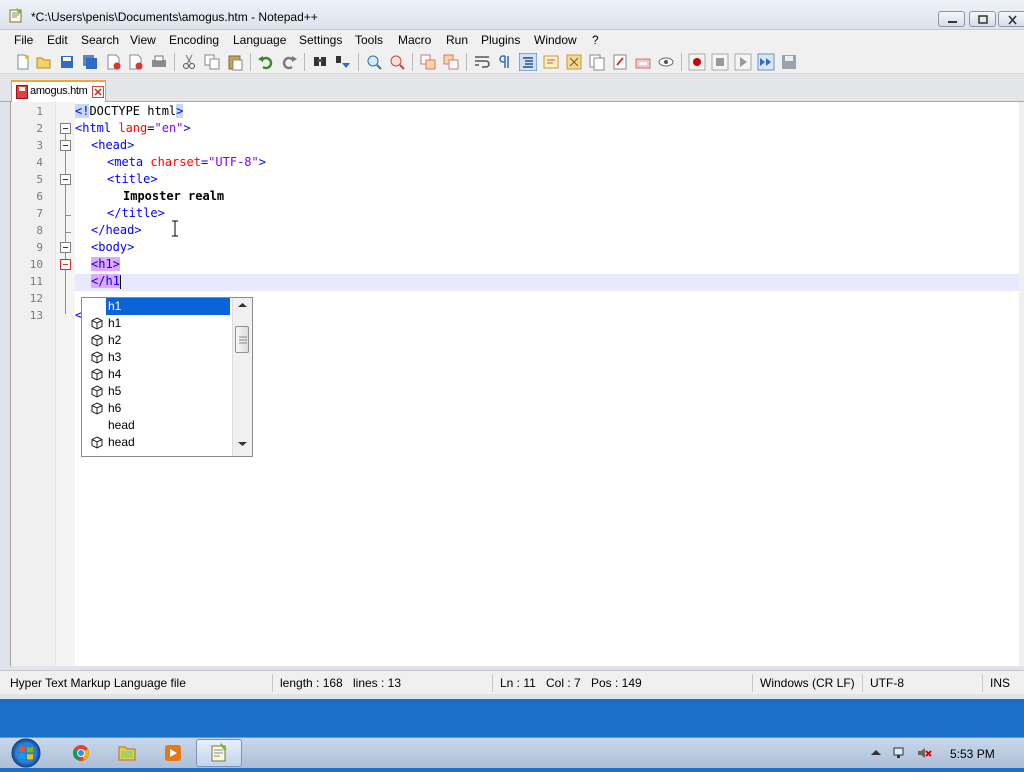 Image resolution: width=1024 pixels, height=772 pixels. What do you see at coordinates (972, 754) in the screenshot?
I see `taskbar-clock: 5:53 PM` at bounding box center [972, 754].